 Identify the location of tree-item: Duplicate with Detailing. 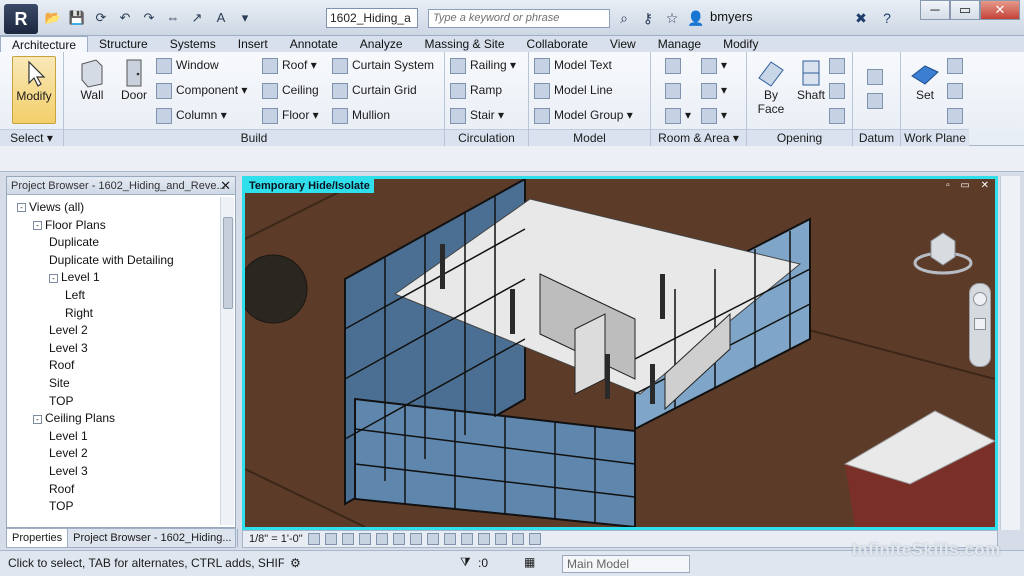
(111, 260).